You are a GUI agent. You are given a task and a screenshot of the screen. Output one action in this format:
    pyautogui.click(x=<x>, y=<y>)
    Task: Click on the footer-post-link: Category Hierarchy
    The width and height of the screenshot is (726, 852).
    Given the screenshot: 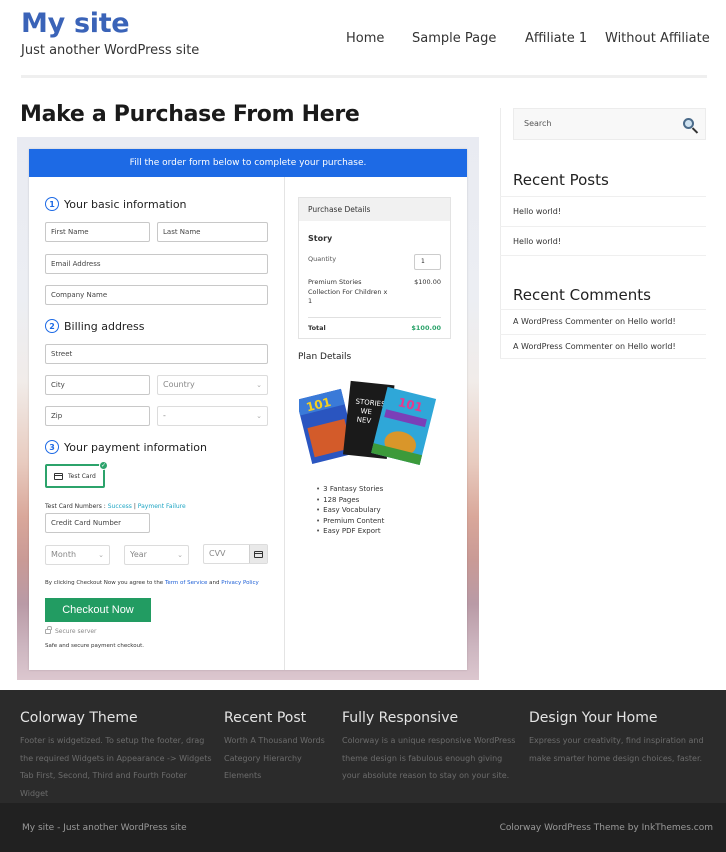 What is the action you would take?
    pyautogui.click(x=279, y=759)
    